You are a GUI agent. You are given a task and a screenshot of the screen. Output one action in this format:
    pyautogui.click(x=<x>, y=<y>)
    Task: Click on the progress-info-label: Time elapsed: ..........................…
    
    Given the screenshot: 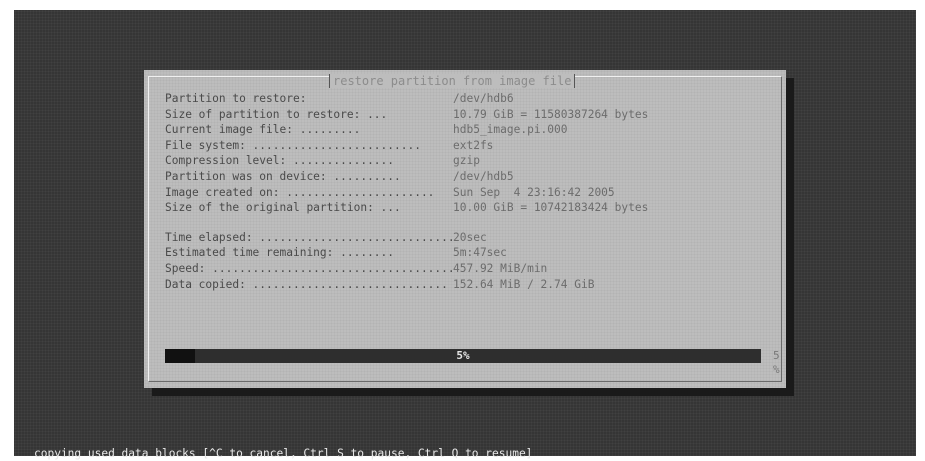 What is the action you would take?
    pyautogui.click(x=309, y=237)
    